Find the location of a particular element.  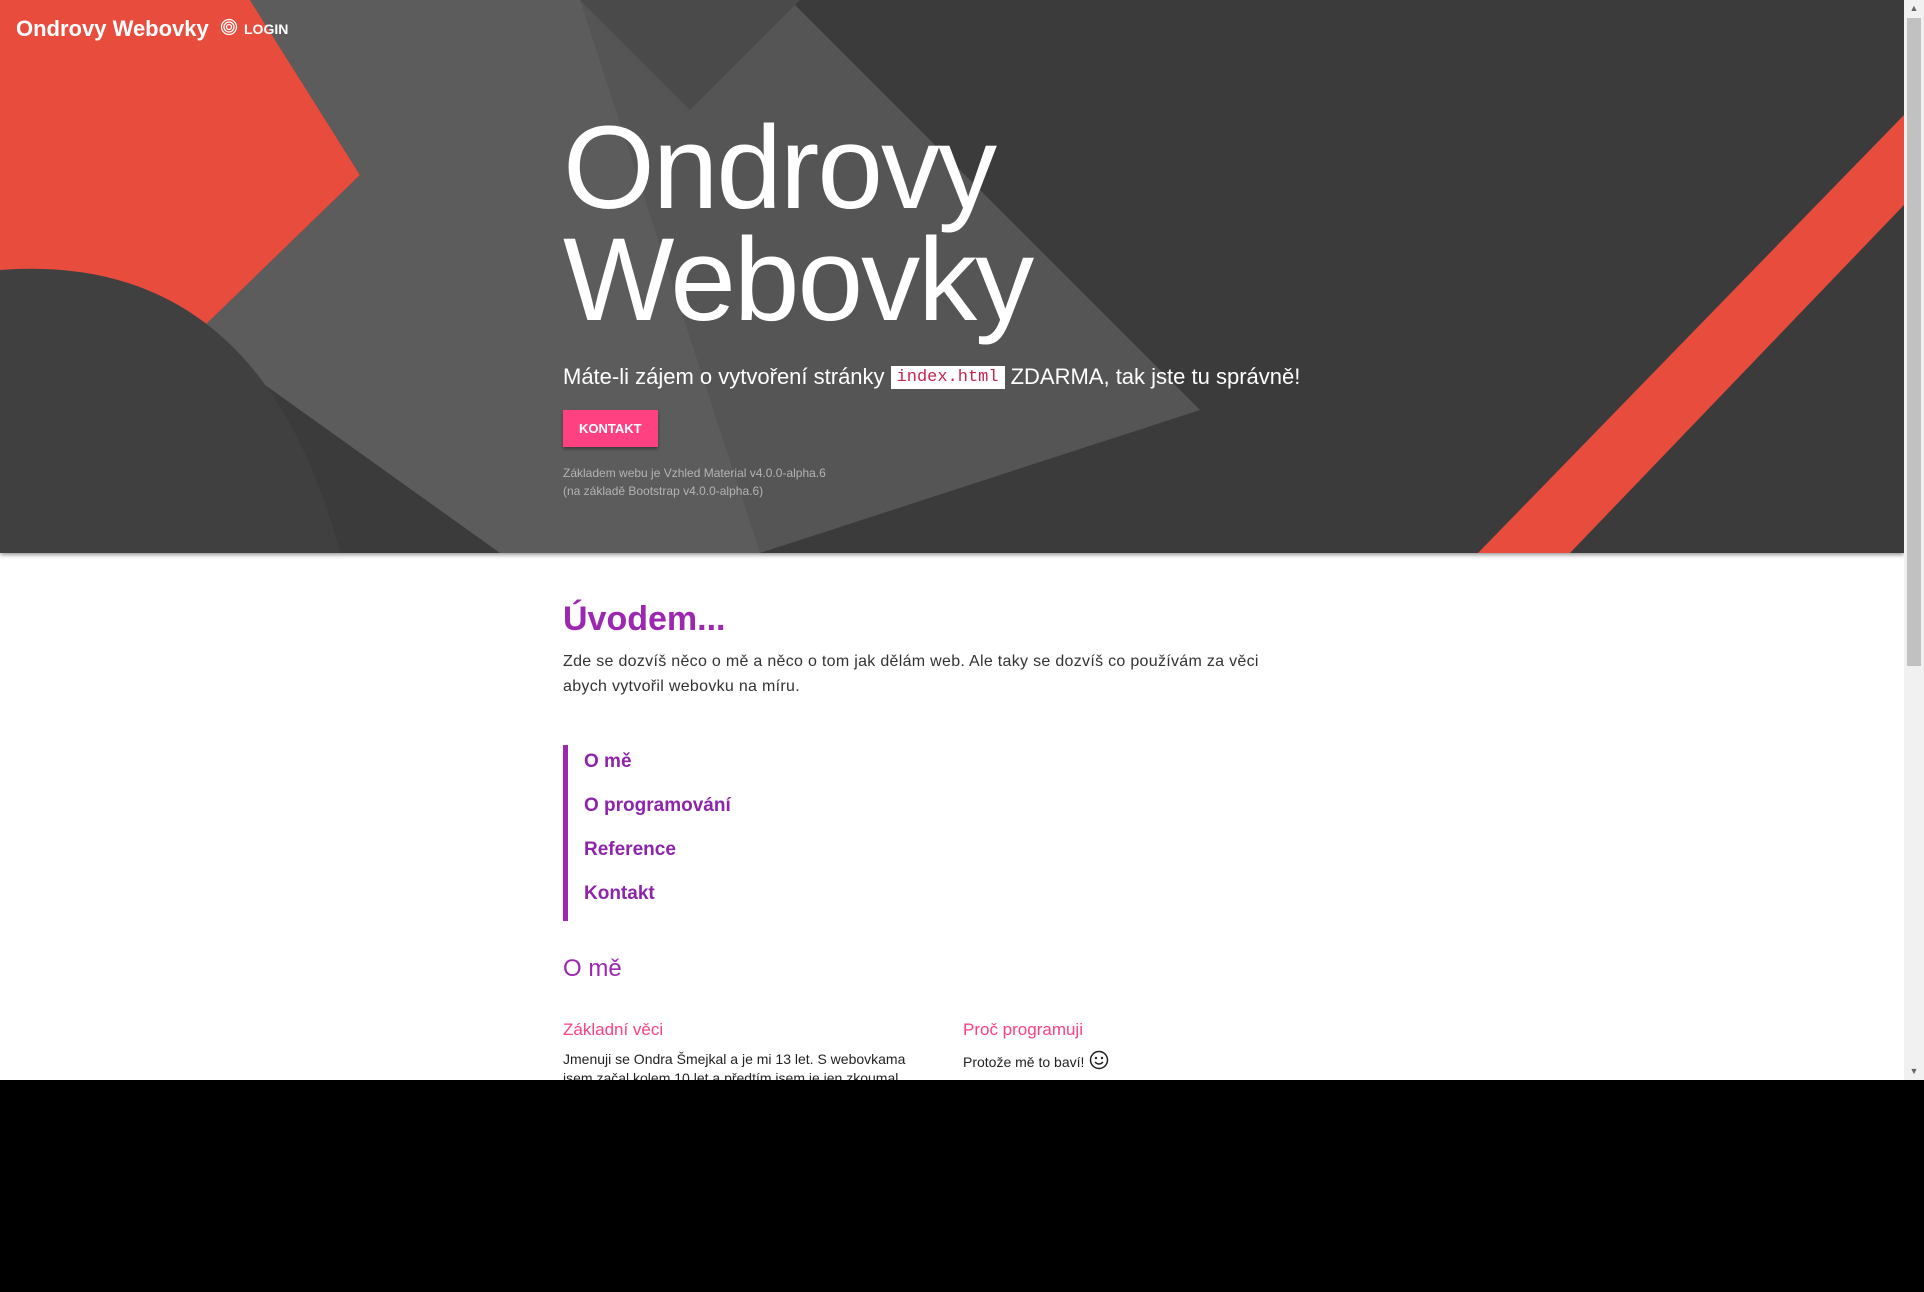

smiley-icon is located at coordinates (1099, 1062).